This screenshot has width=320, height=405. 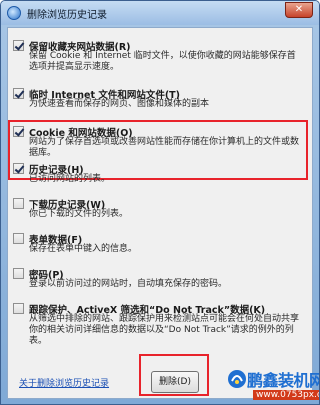 I want to click on about-delete-history-link: 关于删除浏览历史记录, so click(x=64, y=382).